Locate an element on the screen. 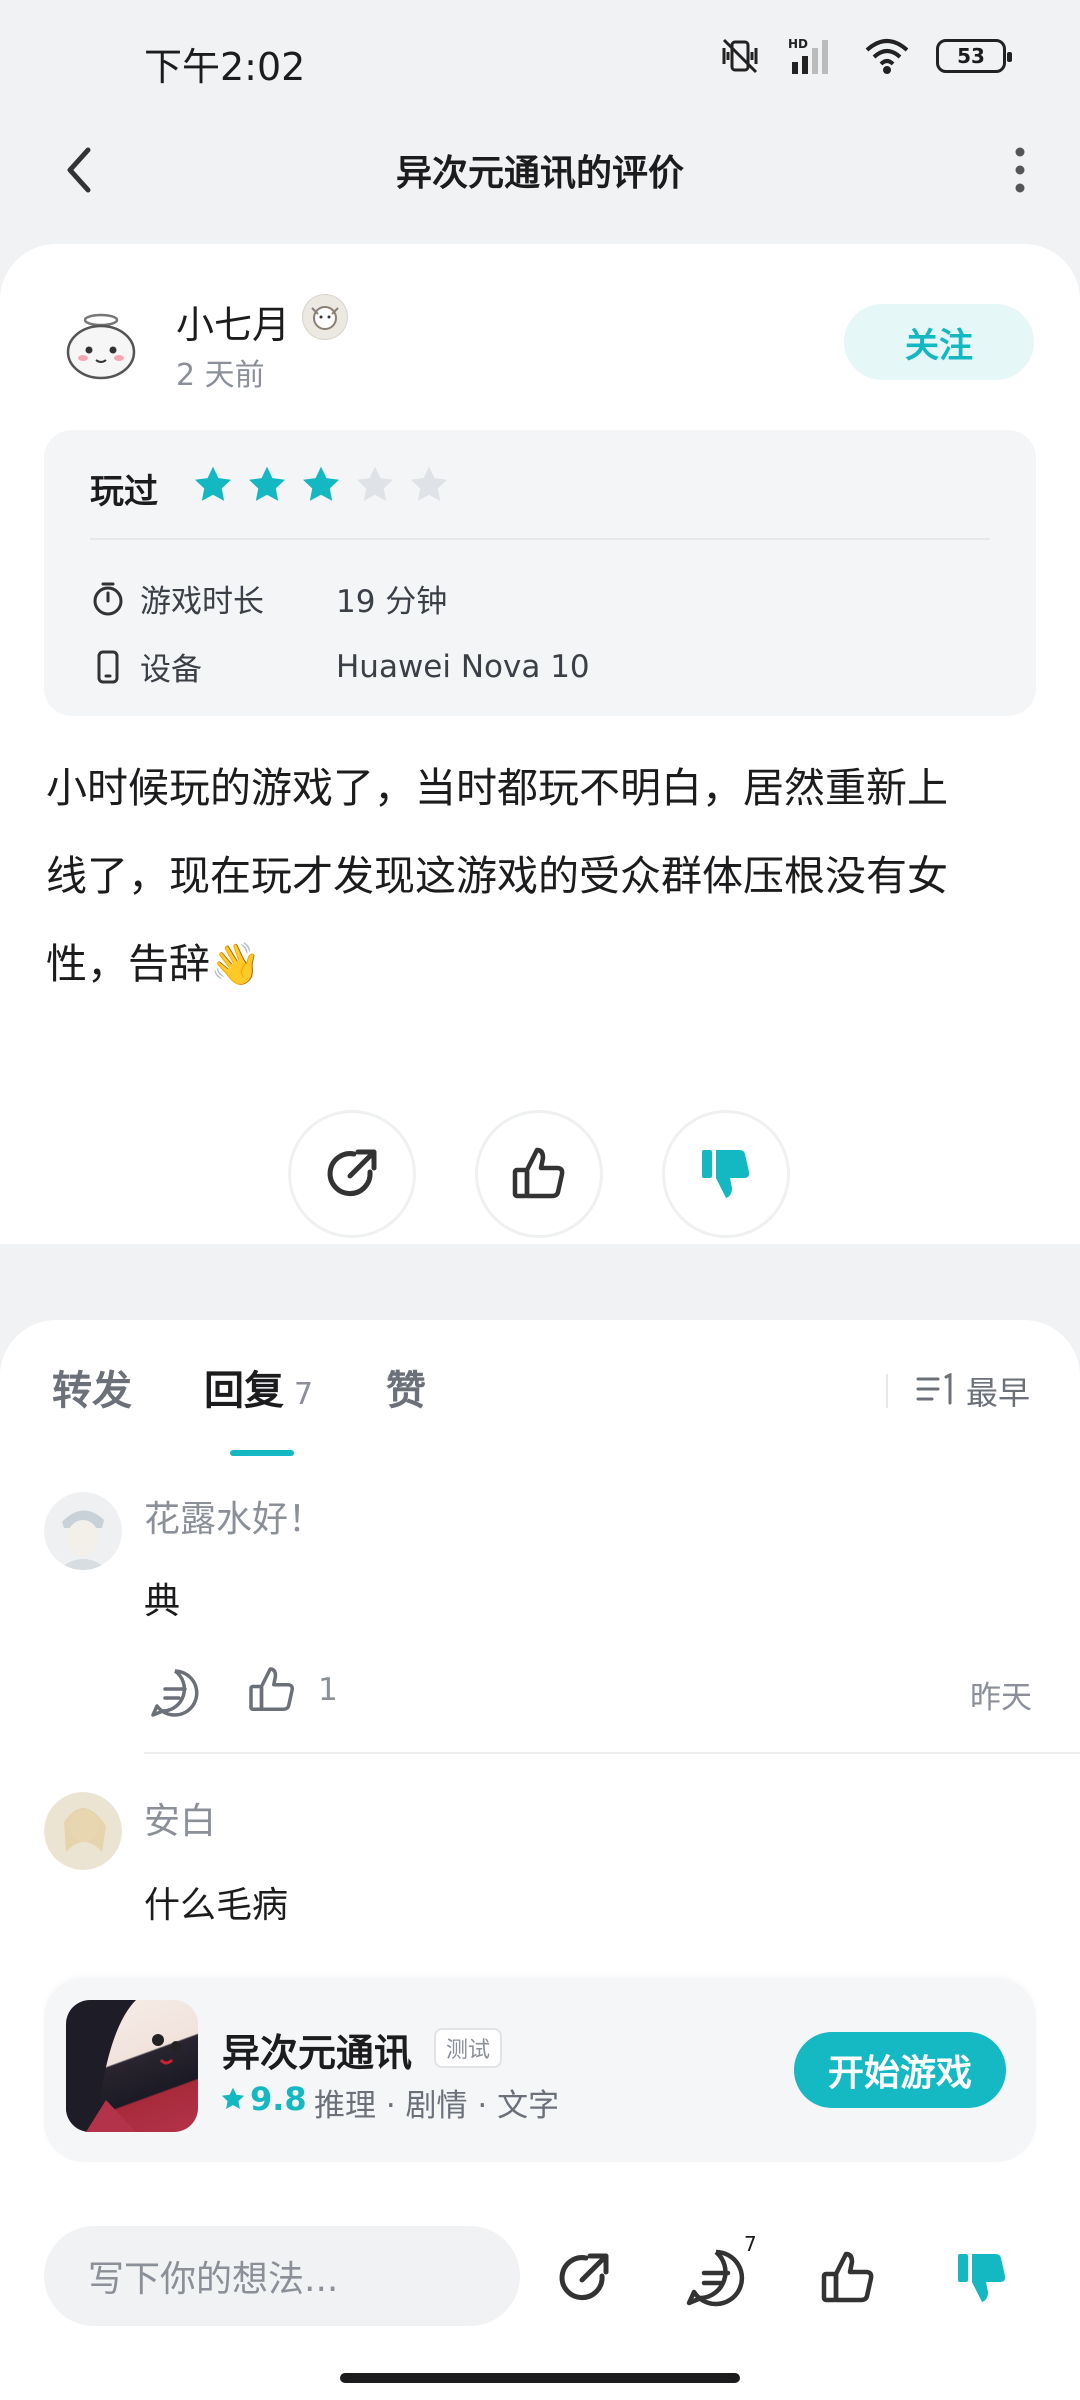 This screenshot has height=2400, width=1080. follow-button: 关注 is located at coordinates (939, 342).